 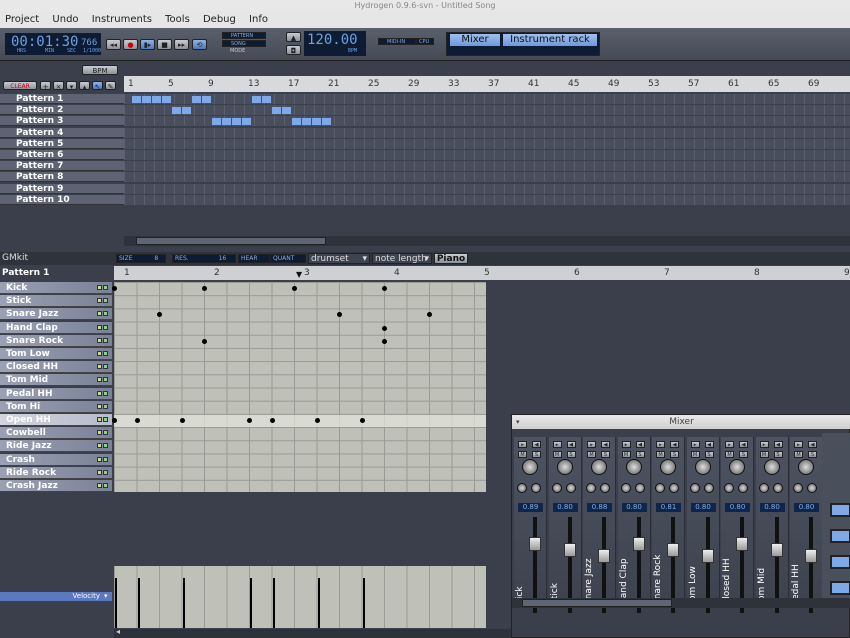 What do you see at coordinates (482, 273) in the screenshot?
I see `beat-ruler: 1 2 3 4 5 6 7 8 9 ▼` at bounding box center [482, 273].